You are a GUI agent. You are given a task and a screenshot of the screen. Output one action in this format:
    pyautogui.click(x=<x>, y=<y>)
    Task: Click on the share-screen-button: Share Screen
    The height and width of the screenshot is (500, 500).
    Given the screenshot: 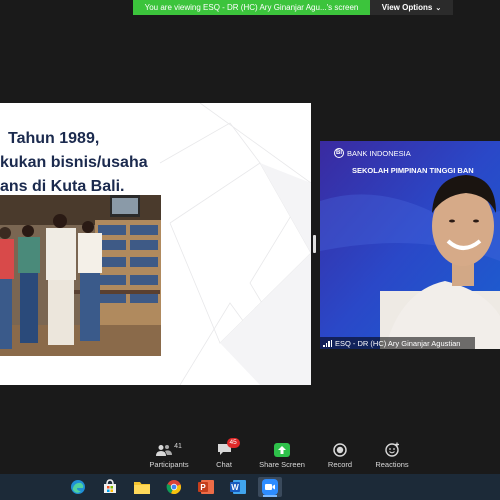 What is the action you would take?
    pyautogui.click(x=282, y=456)
    